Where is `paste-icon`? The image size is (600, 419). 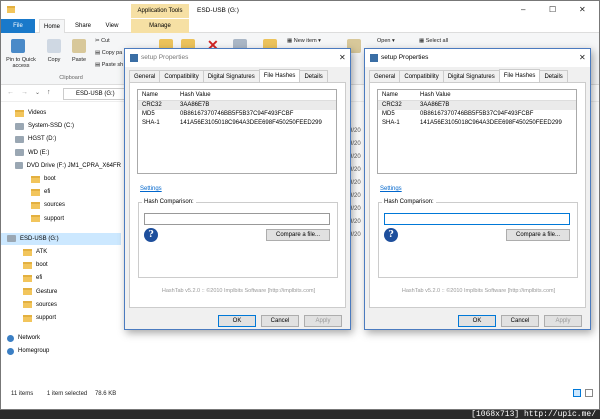
paste-icon is located at coordinates (79, 46).